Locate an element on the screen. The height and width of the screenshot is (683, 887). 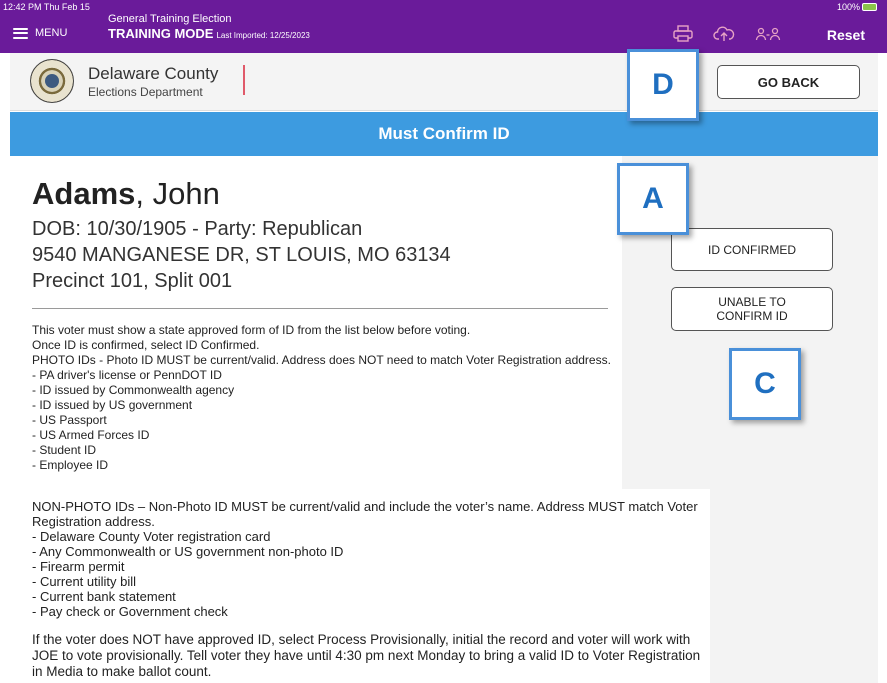
printer-icon is located at coordinates (683, 33).